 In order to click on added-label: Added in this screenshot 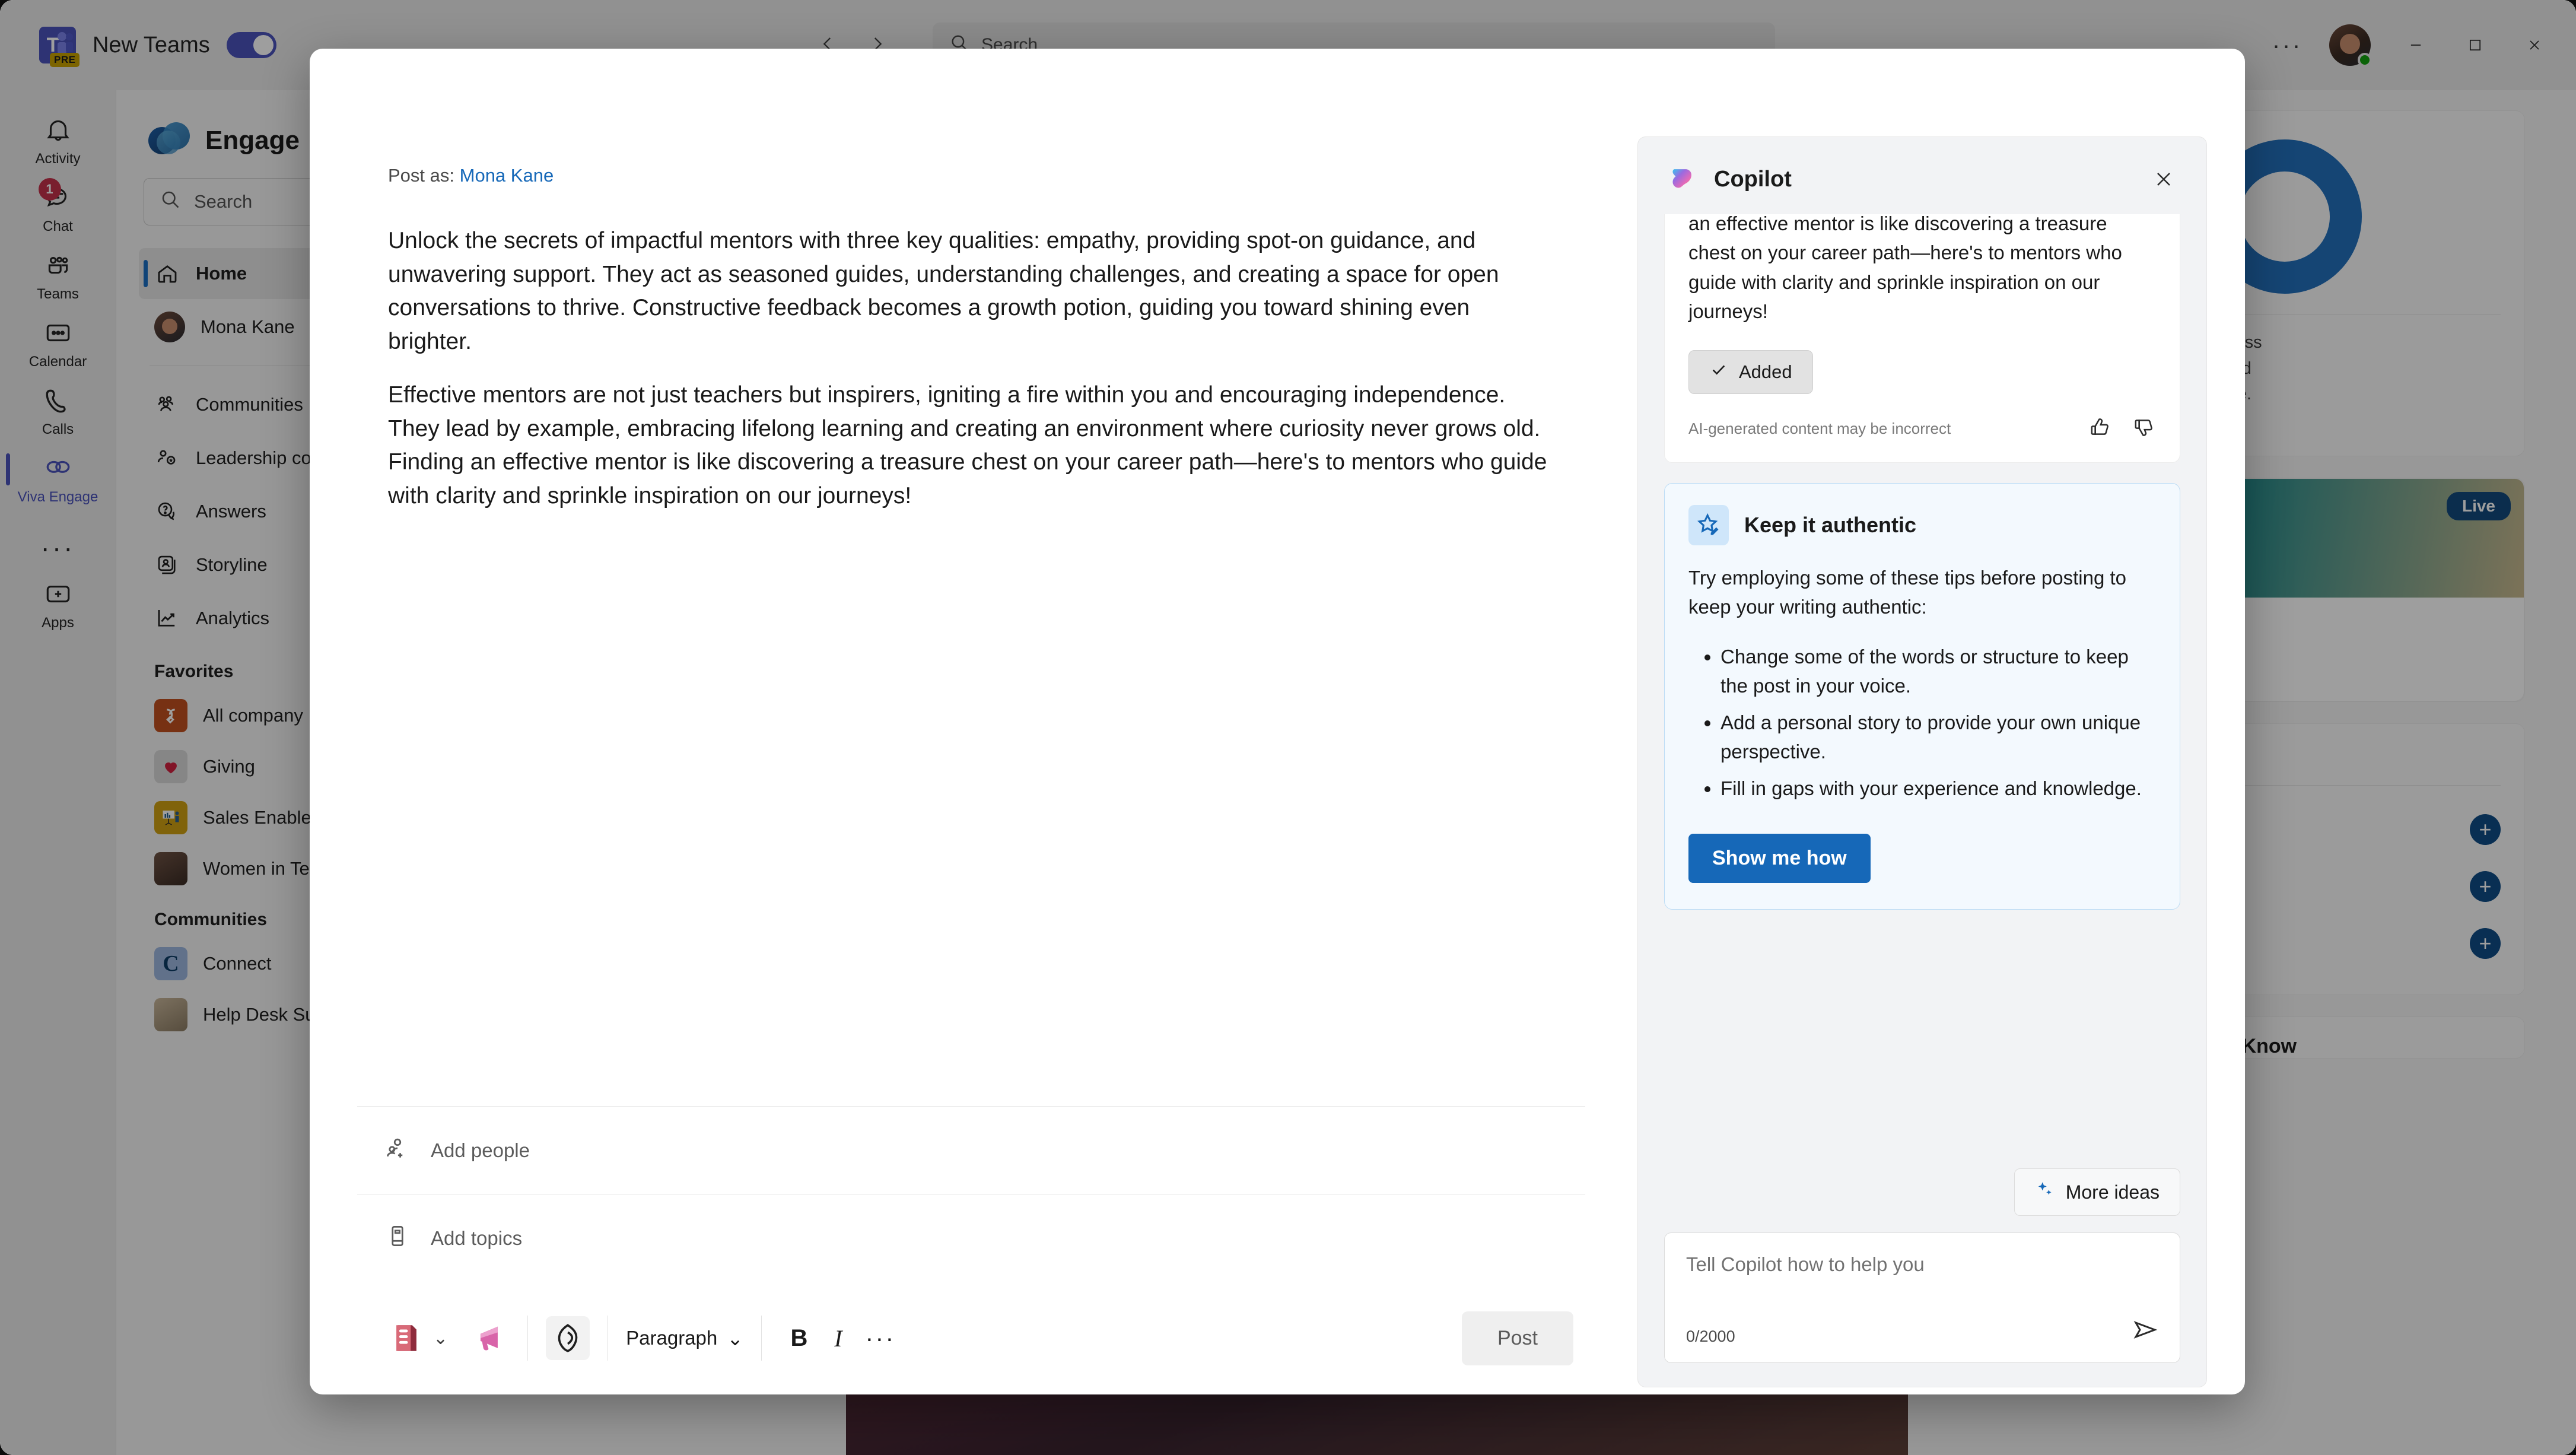, I will do `click(1765, 371)`.